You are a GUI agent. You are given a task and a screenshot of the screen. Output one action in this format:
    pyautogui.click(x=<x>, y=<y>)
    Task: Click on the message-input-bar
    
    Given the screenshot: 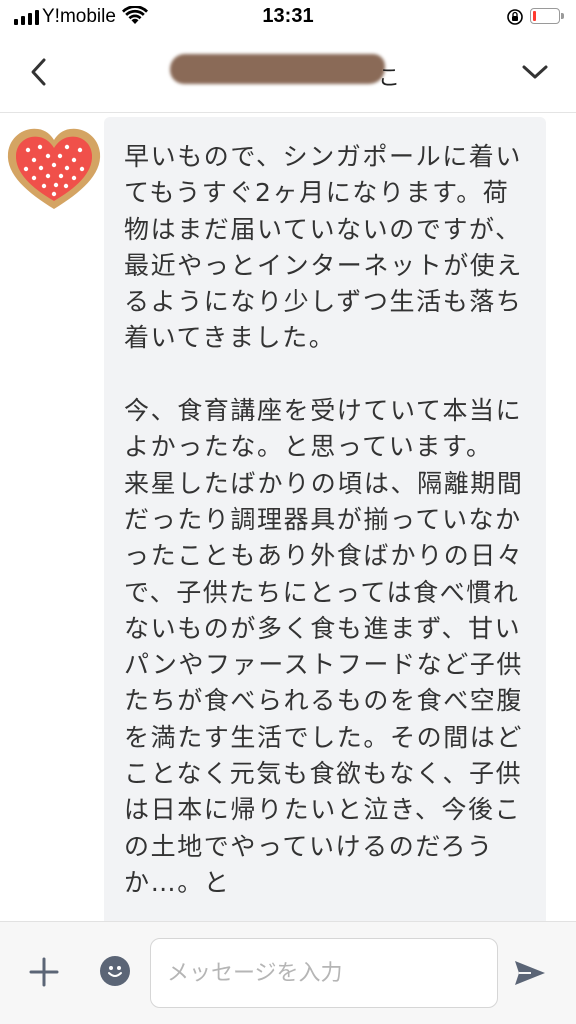 What is the action you would take?
    pyautogui.click(x=288, y=972)
    